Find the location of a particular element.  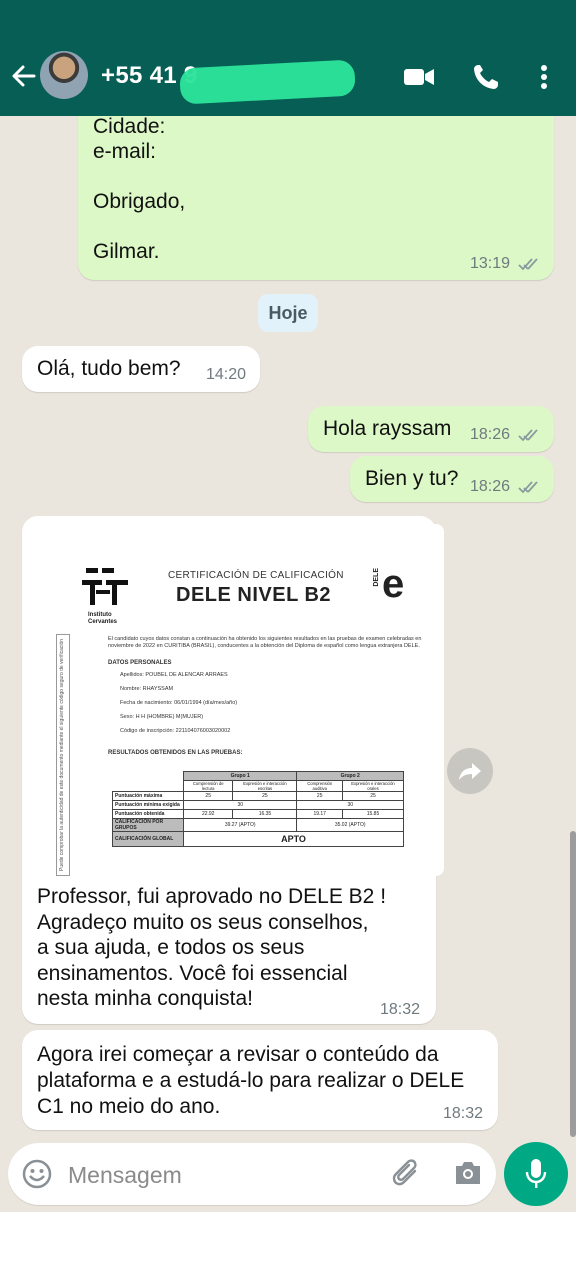

date-separator: Hoje is located at coordinates (288, 313).